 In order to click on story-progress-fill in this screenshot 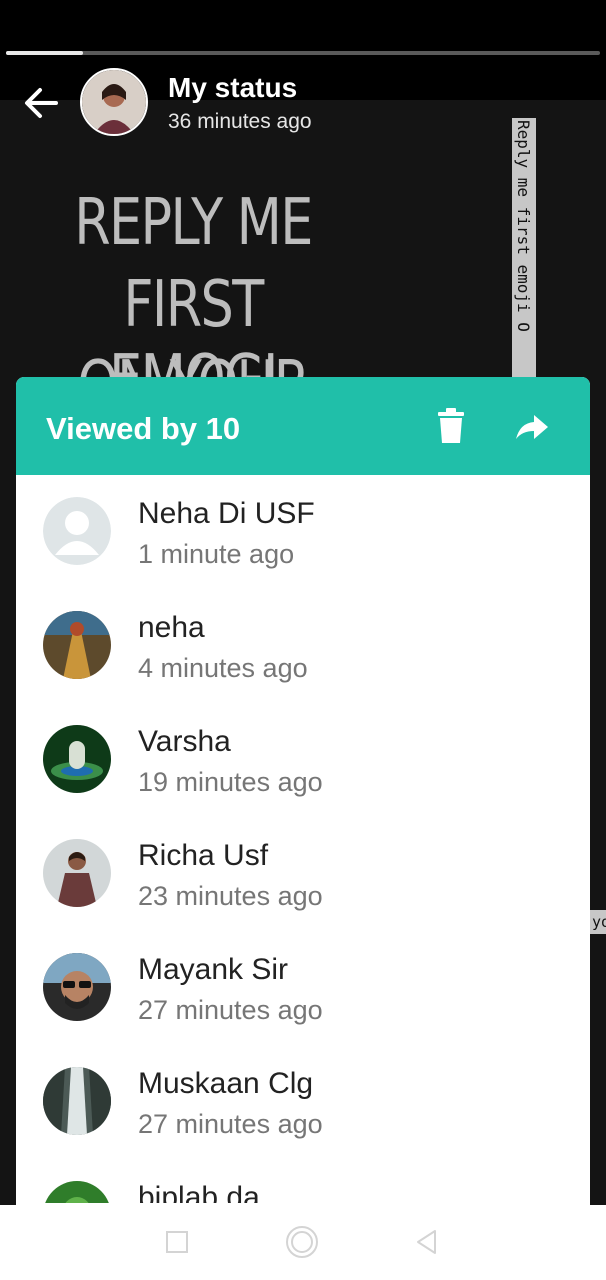, I will do `click(45, 53)`.